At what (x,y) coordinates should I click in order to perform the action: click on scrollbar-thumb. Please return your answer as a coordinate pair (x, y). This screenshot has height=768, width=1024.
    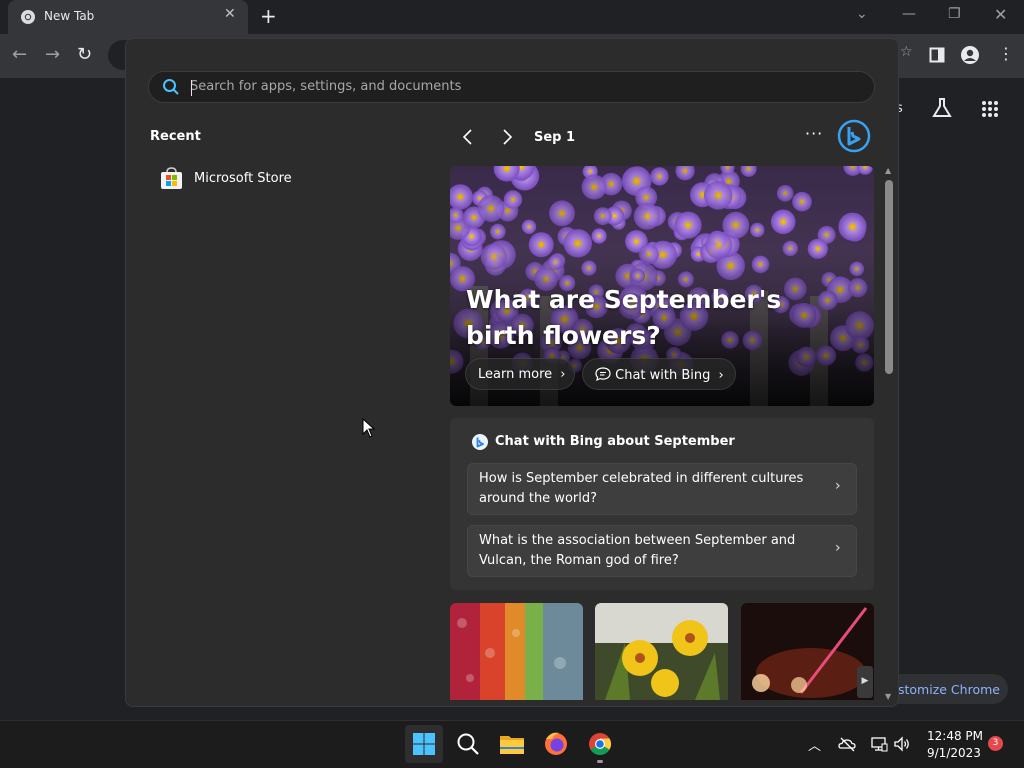
    Looking at the image, I should click on (889, 277).